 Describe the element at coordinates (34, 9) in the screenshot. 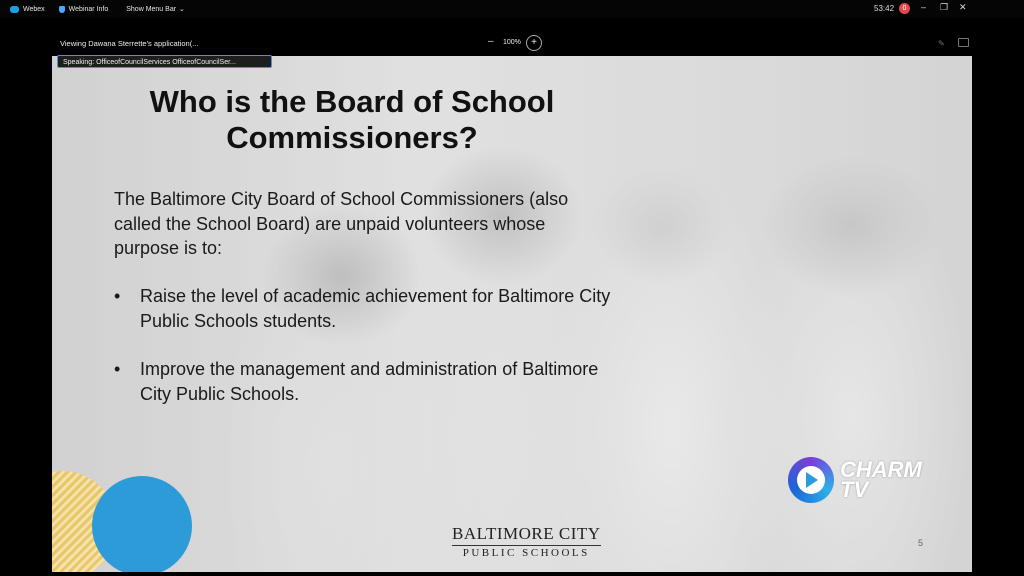

I see `webex-label: Webex` at that location.